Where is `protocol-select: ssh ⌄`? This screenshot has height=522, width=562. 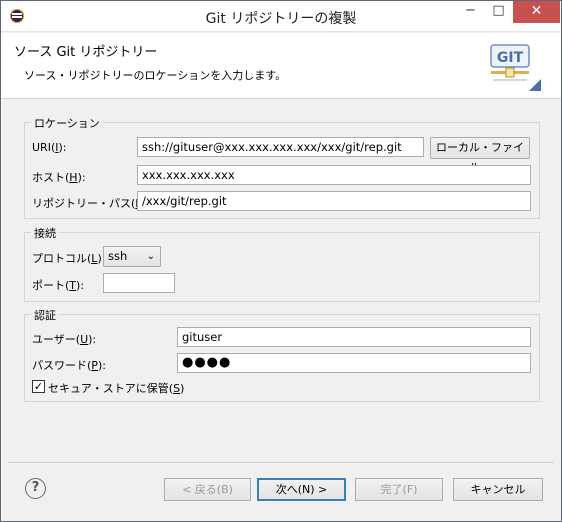 protocol-select: ssh ⌄ is located at coordinates (132, 256).